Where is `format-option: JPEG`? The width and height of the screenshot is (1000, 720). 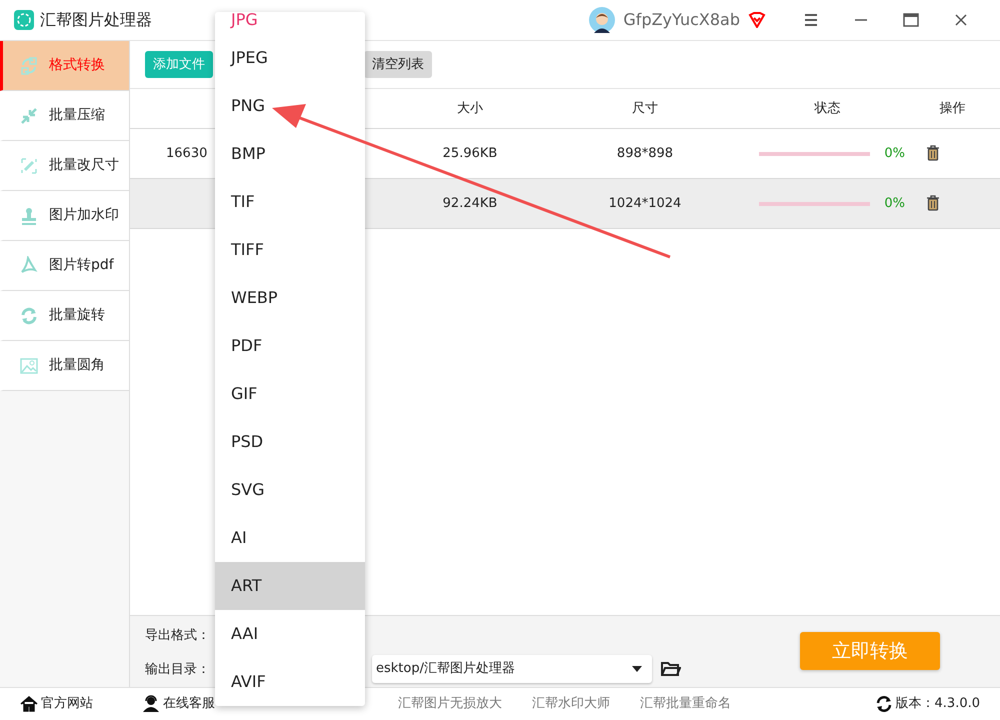
format-option: JPEG is located at coordinates (290, 58).